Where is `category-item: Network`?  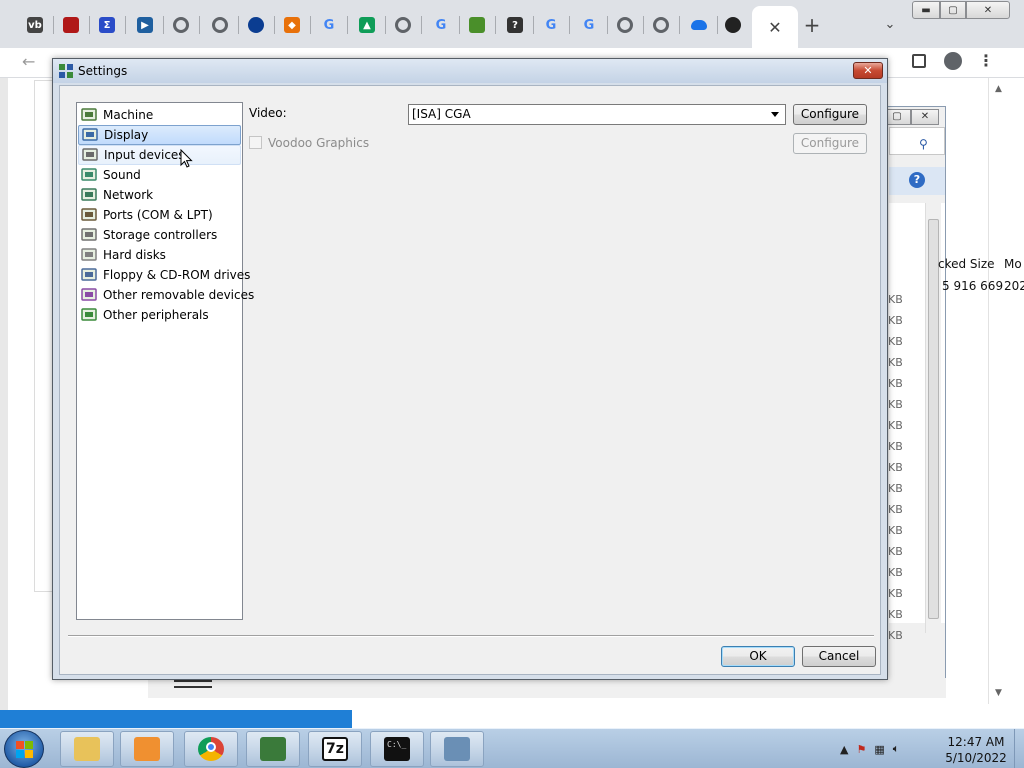 category-item: Network is located at coordinates (159, 195).